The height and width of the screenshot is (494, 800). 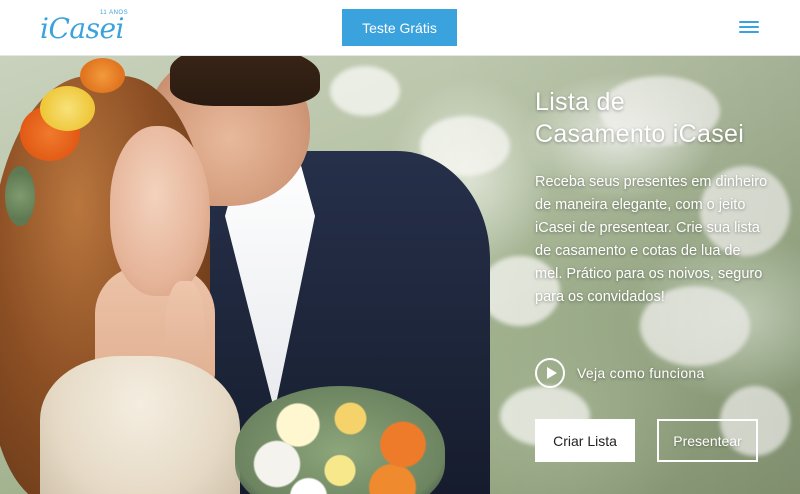 What do you see at coordinates (82, 28) in the screenshot?
I see `logo-wordmark: iCasei` at bounding box center [82, 28].